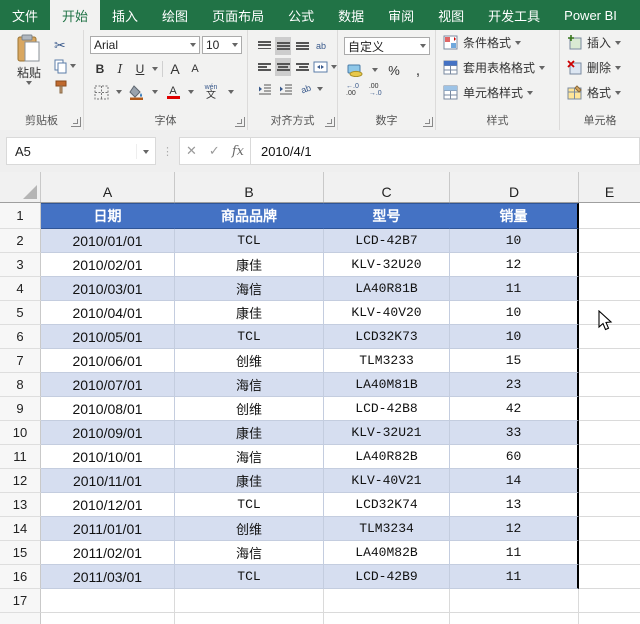  What do you see at coordinates (20, 187) in the screenshot?
I see `select-all-corner` at bounding box center [20, 187].